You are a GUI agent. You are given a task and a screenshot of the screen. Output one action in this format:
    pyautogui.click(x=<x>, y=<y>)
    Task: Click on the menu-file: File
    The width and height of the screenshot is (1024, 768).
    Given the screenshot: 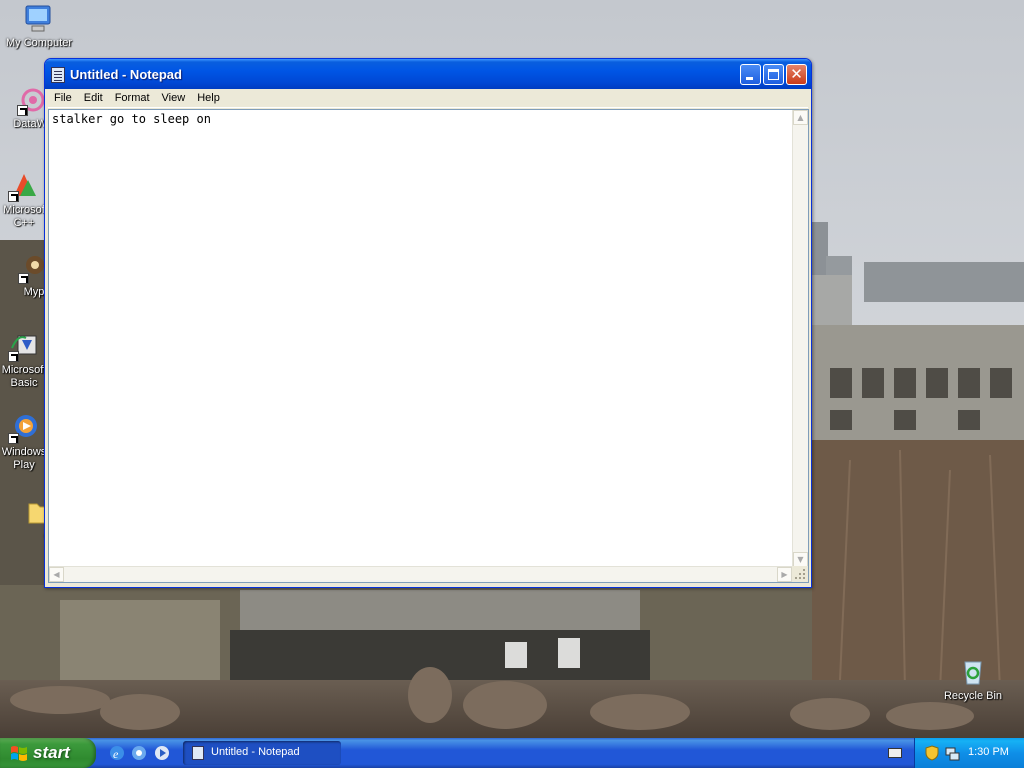 What is the action you would take?
    pyautogui.click(x=63, y=98)
    